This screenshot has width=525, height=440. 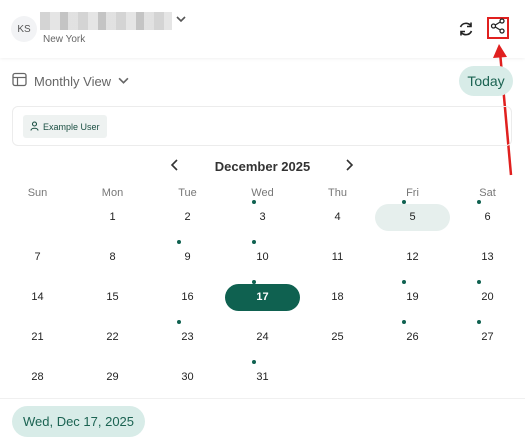 I want to click on calendar-day: 16, so click(x=187, y=297).